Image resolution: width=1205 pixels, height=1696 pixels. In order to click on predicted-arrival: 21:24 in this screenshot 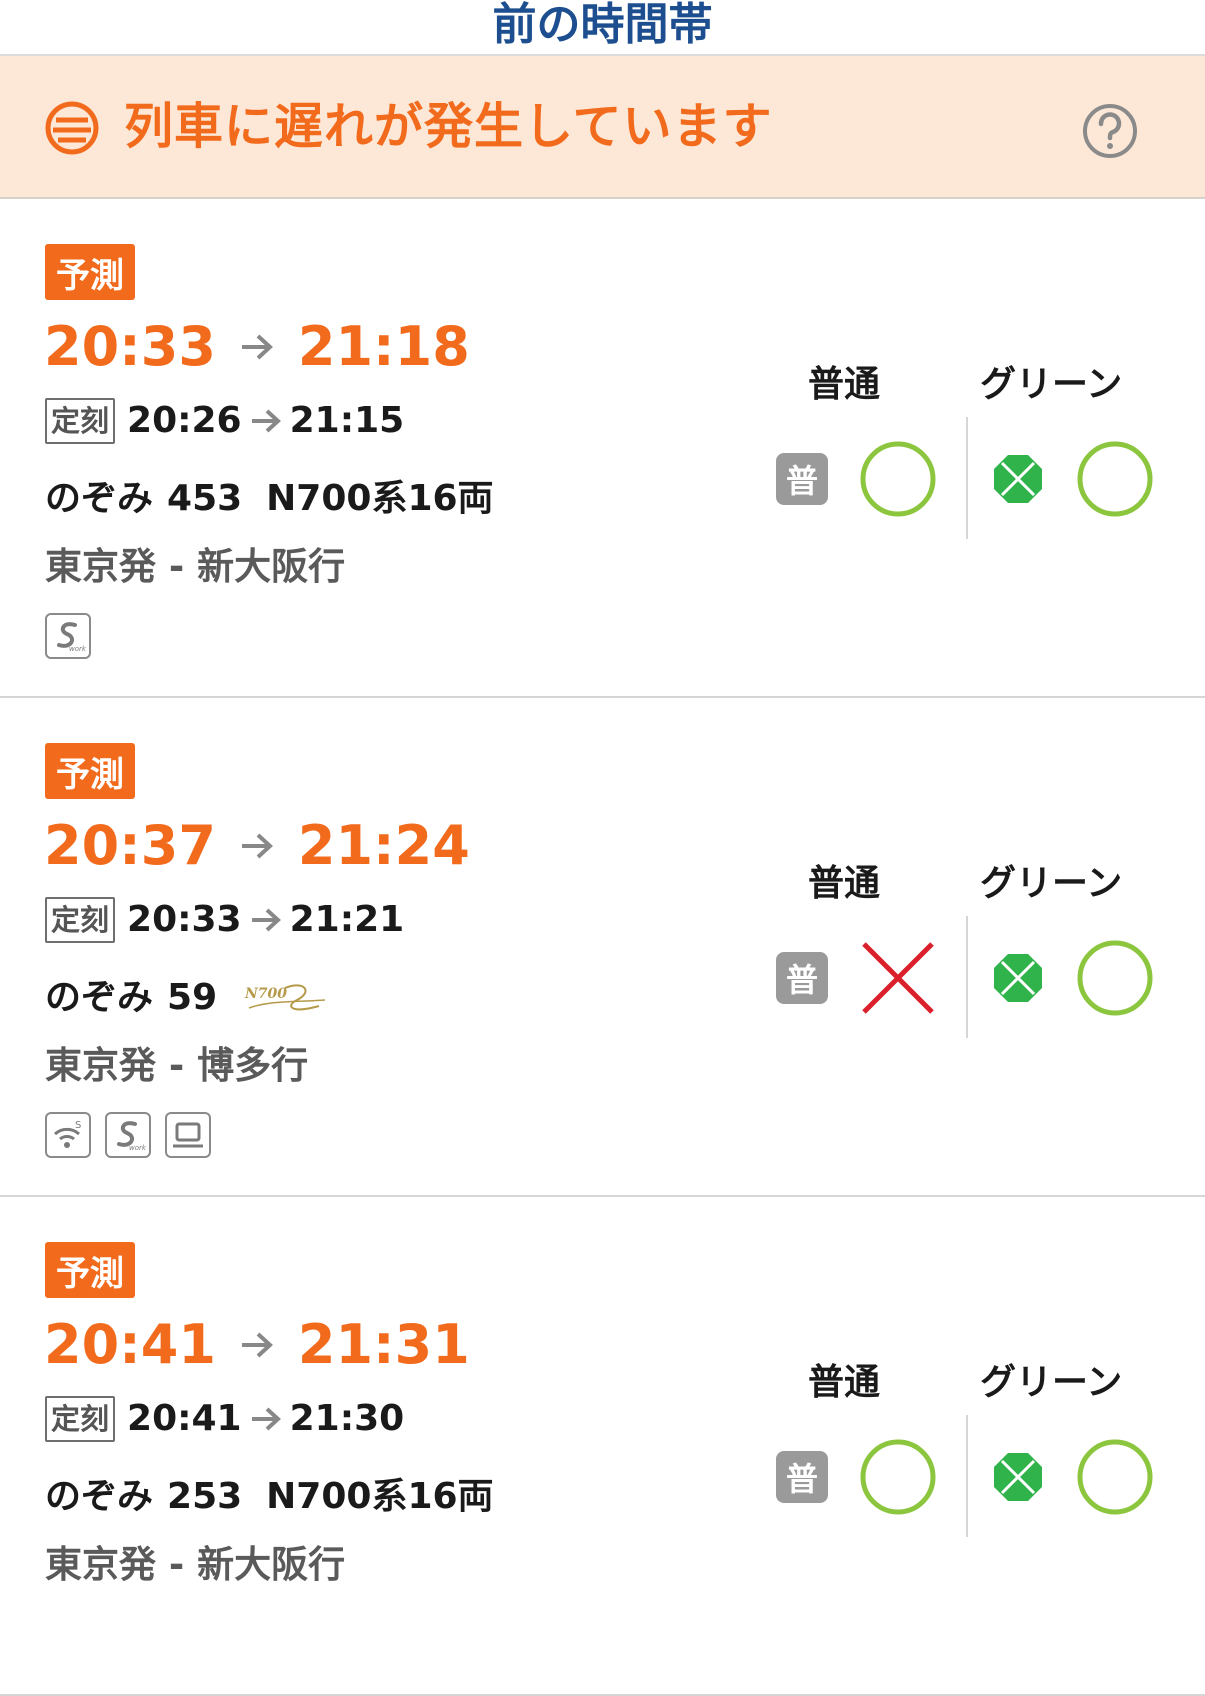, I will do `click(383, 845)`.